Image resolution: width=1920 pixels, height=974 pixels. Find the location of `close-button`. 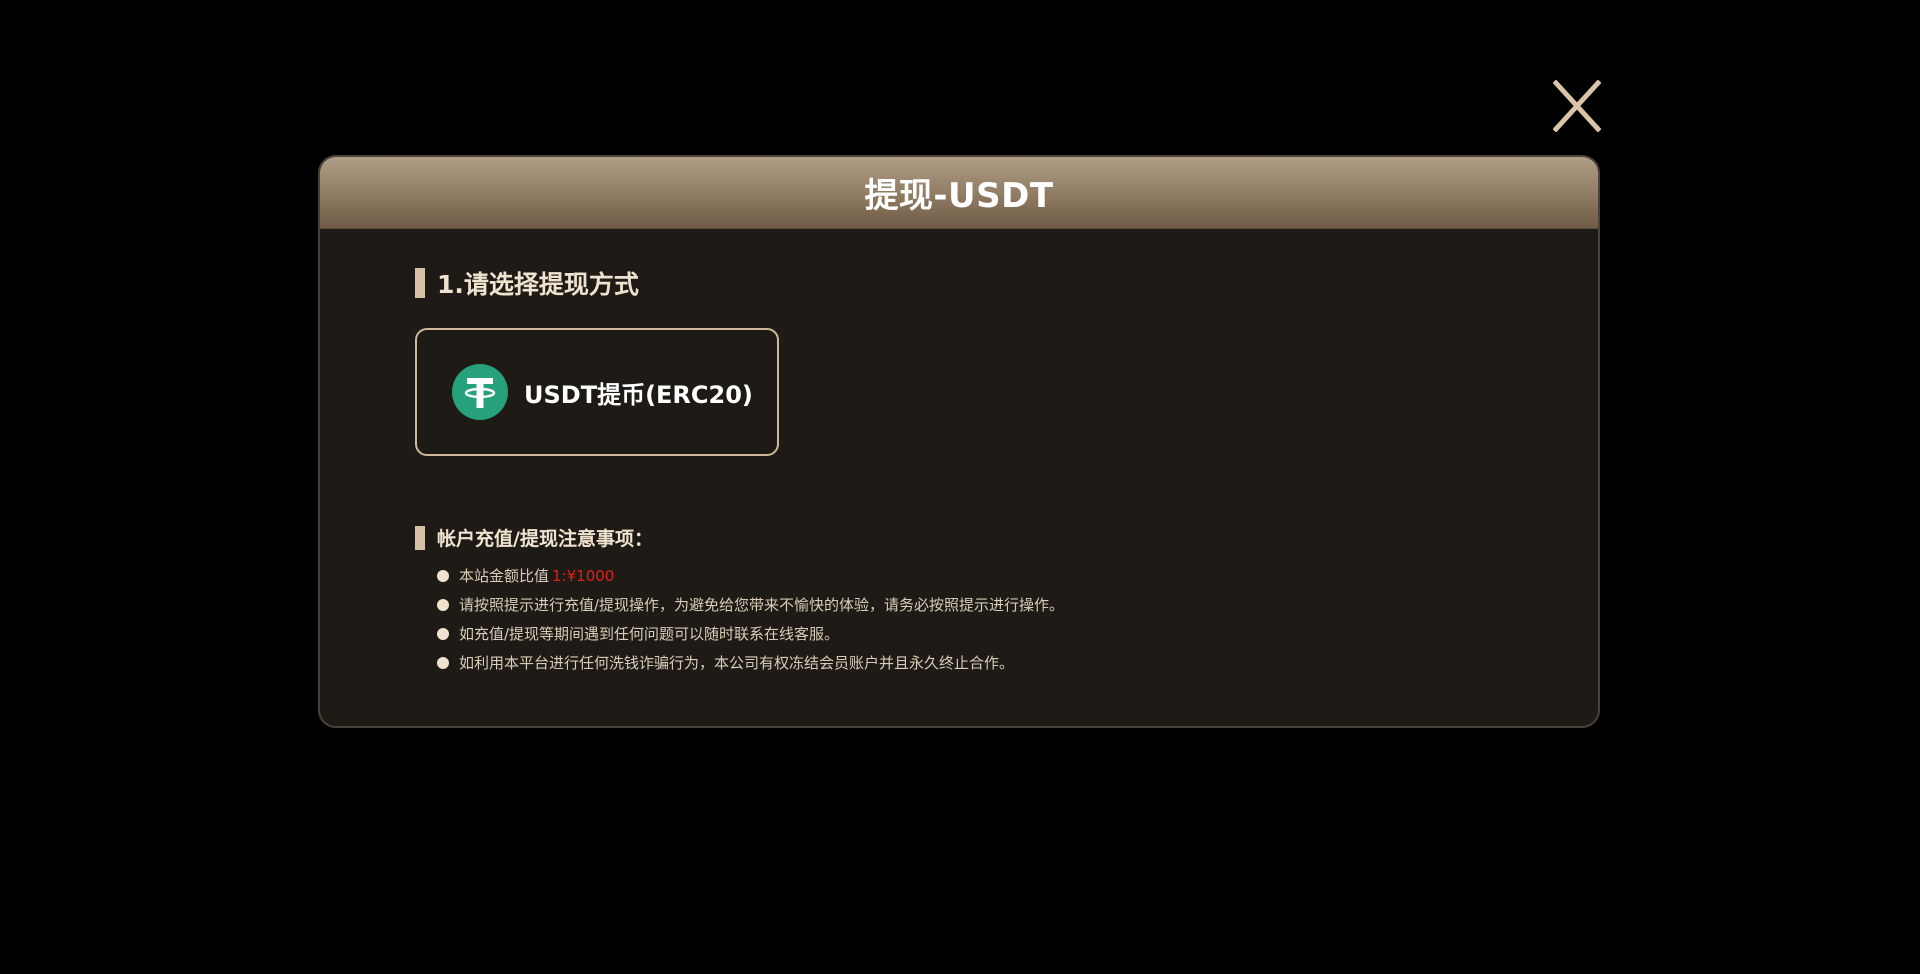

close-button is located at coordinates (1577, 106).